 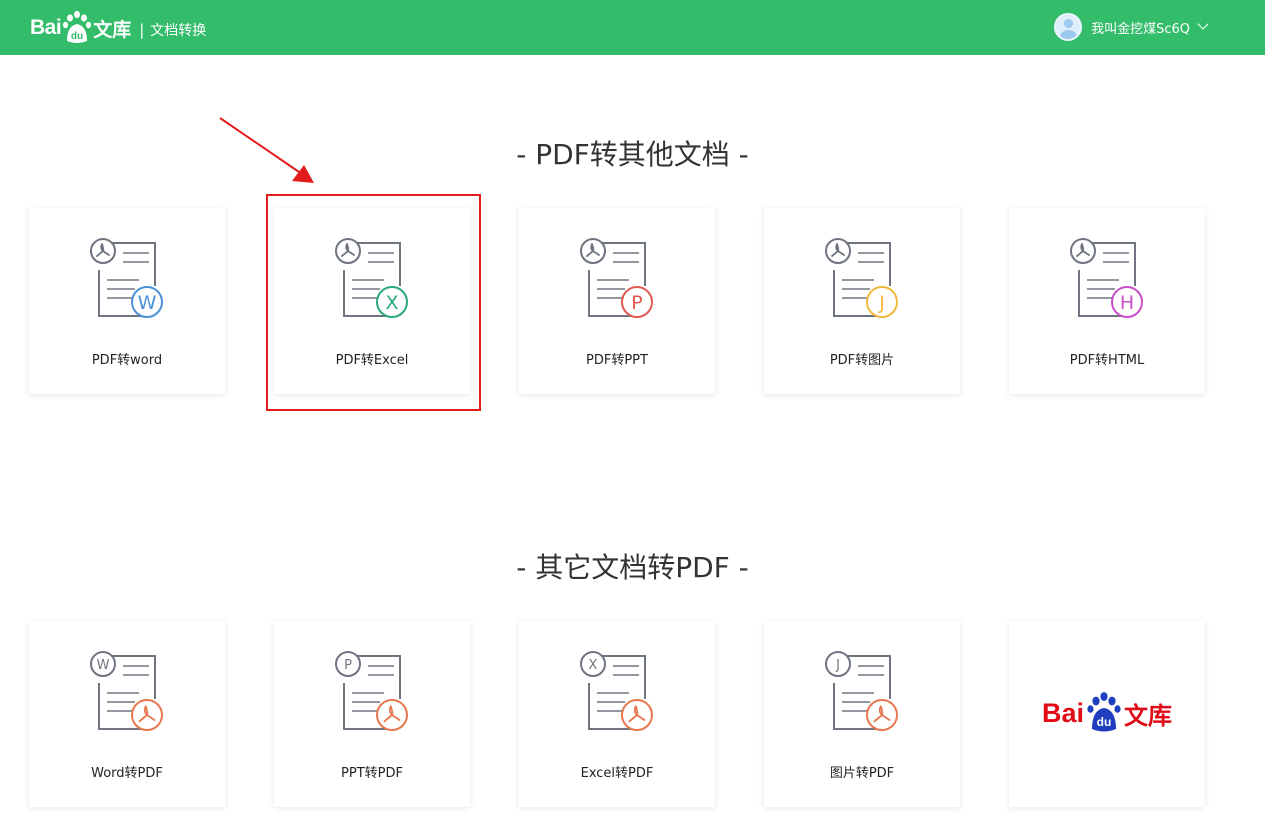 What do you see at coordinates (1107, 360) in the screenshot?
I see `convert-card-label: PDF转HTML` at bounding box center [1107, 360].